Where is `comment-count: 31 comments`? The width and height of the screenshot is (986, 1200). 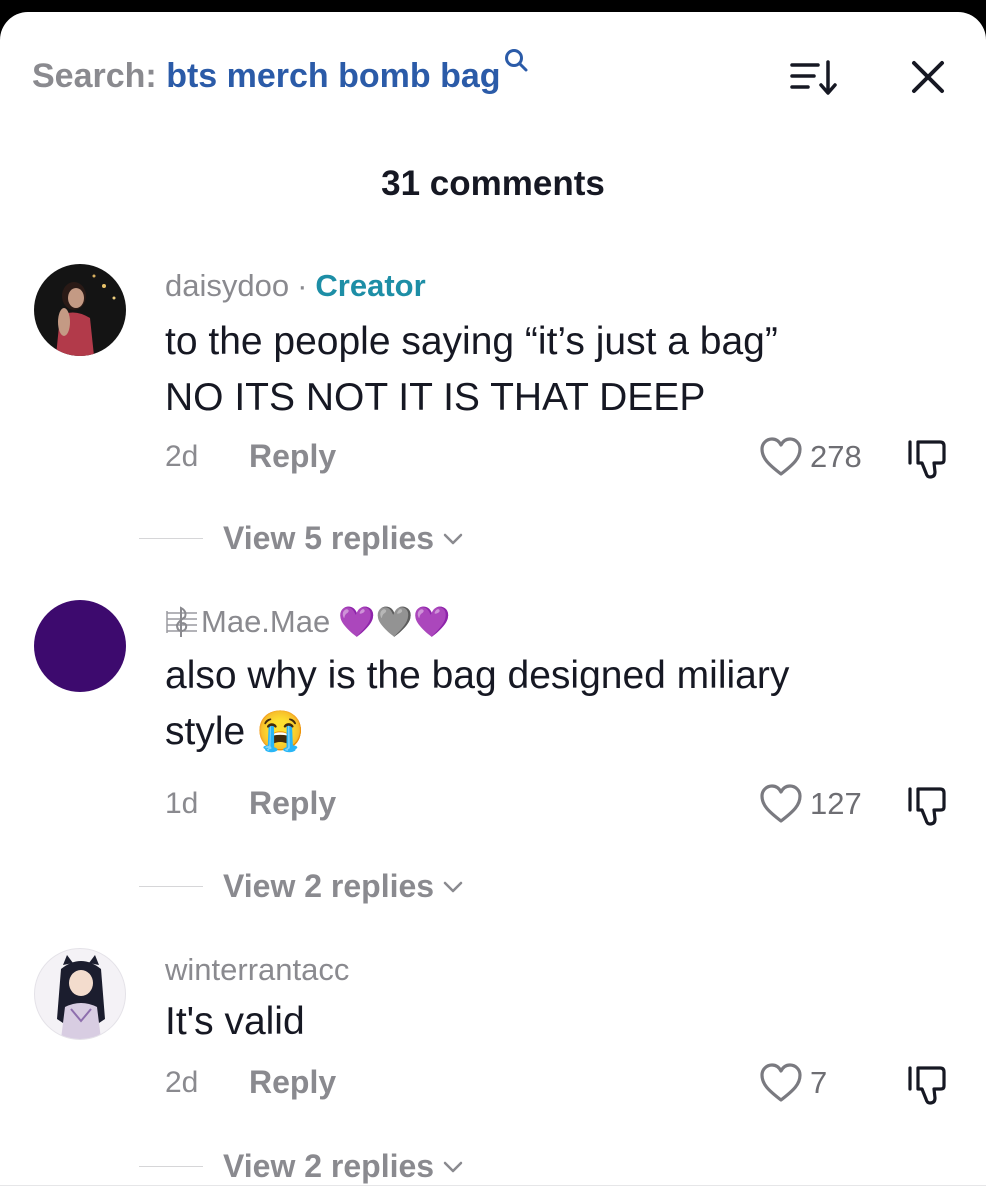 comment-count: 31 comments is located at coordinates (493, 183).